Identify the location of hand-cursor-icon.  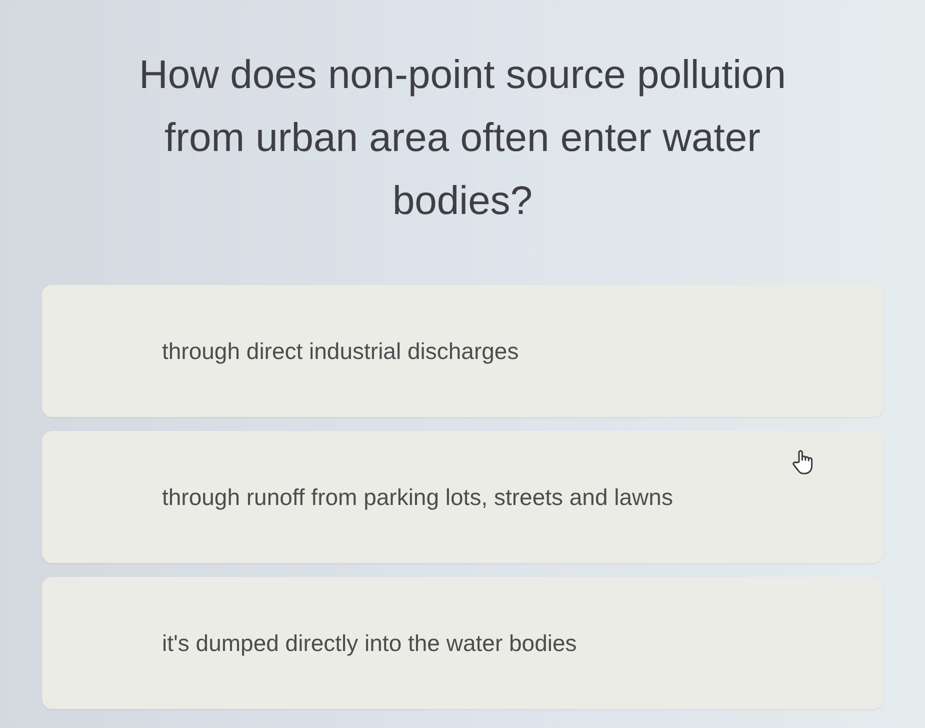
(803, 462).